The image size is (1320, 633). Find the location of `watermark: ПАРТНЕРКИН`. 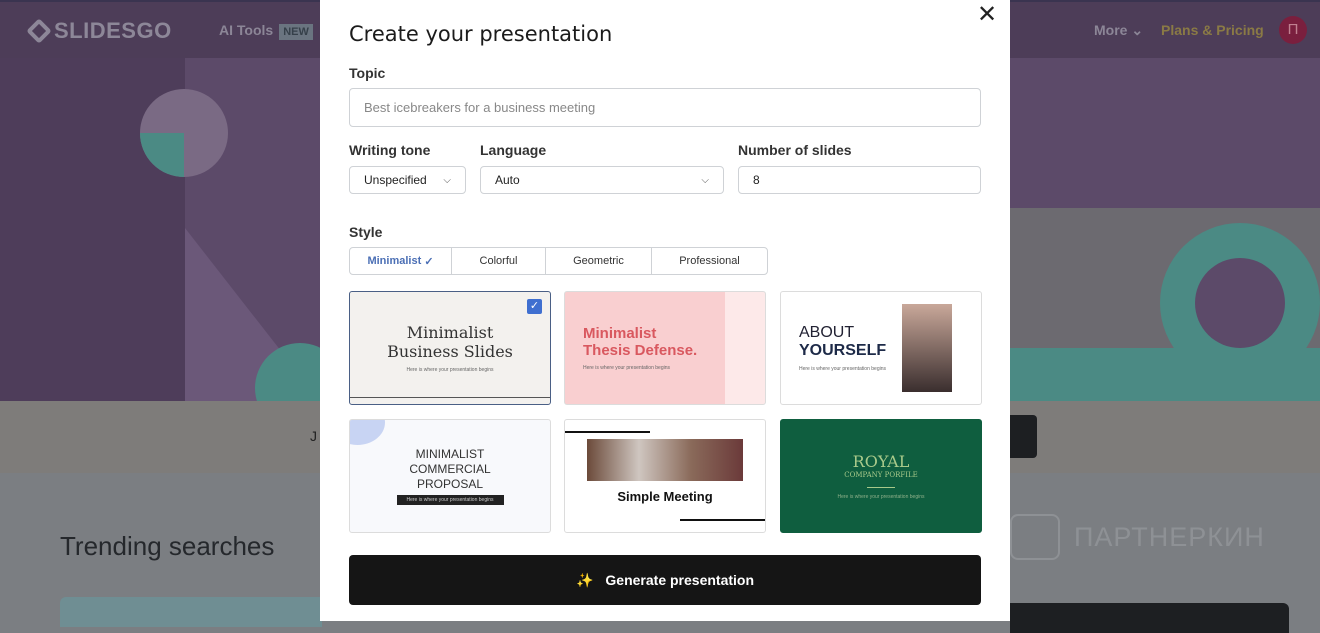

watermark: ПАРТНЕРКИН is located at coordinates (1137, 537).